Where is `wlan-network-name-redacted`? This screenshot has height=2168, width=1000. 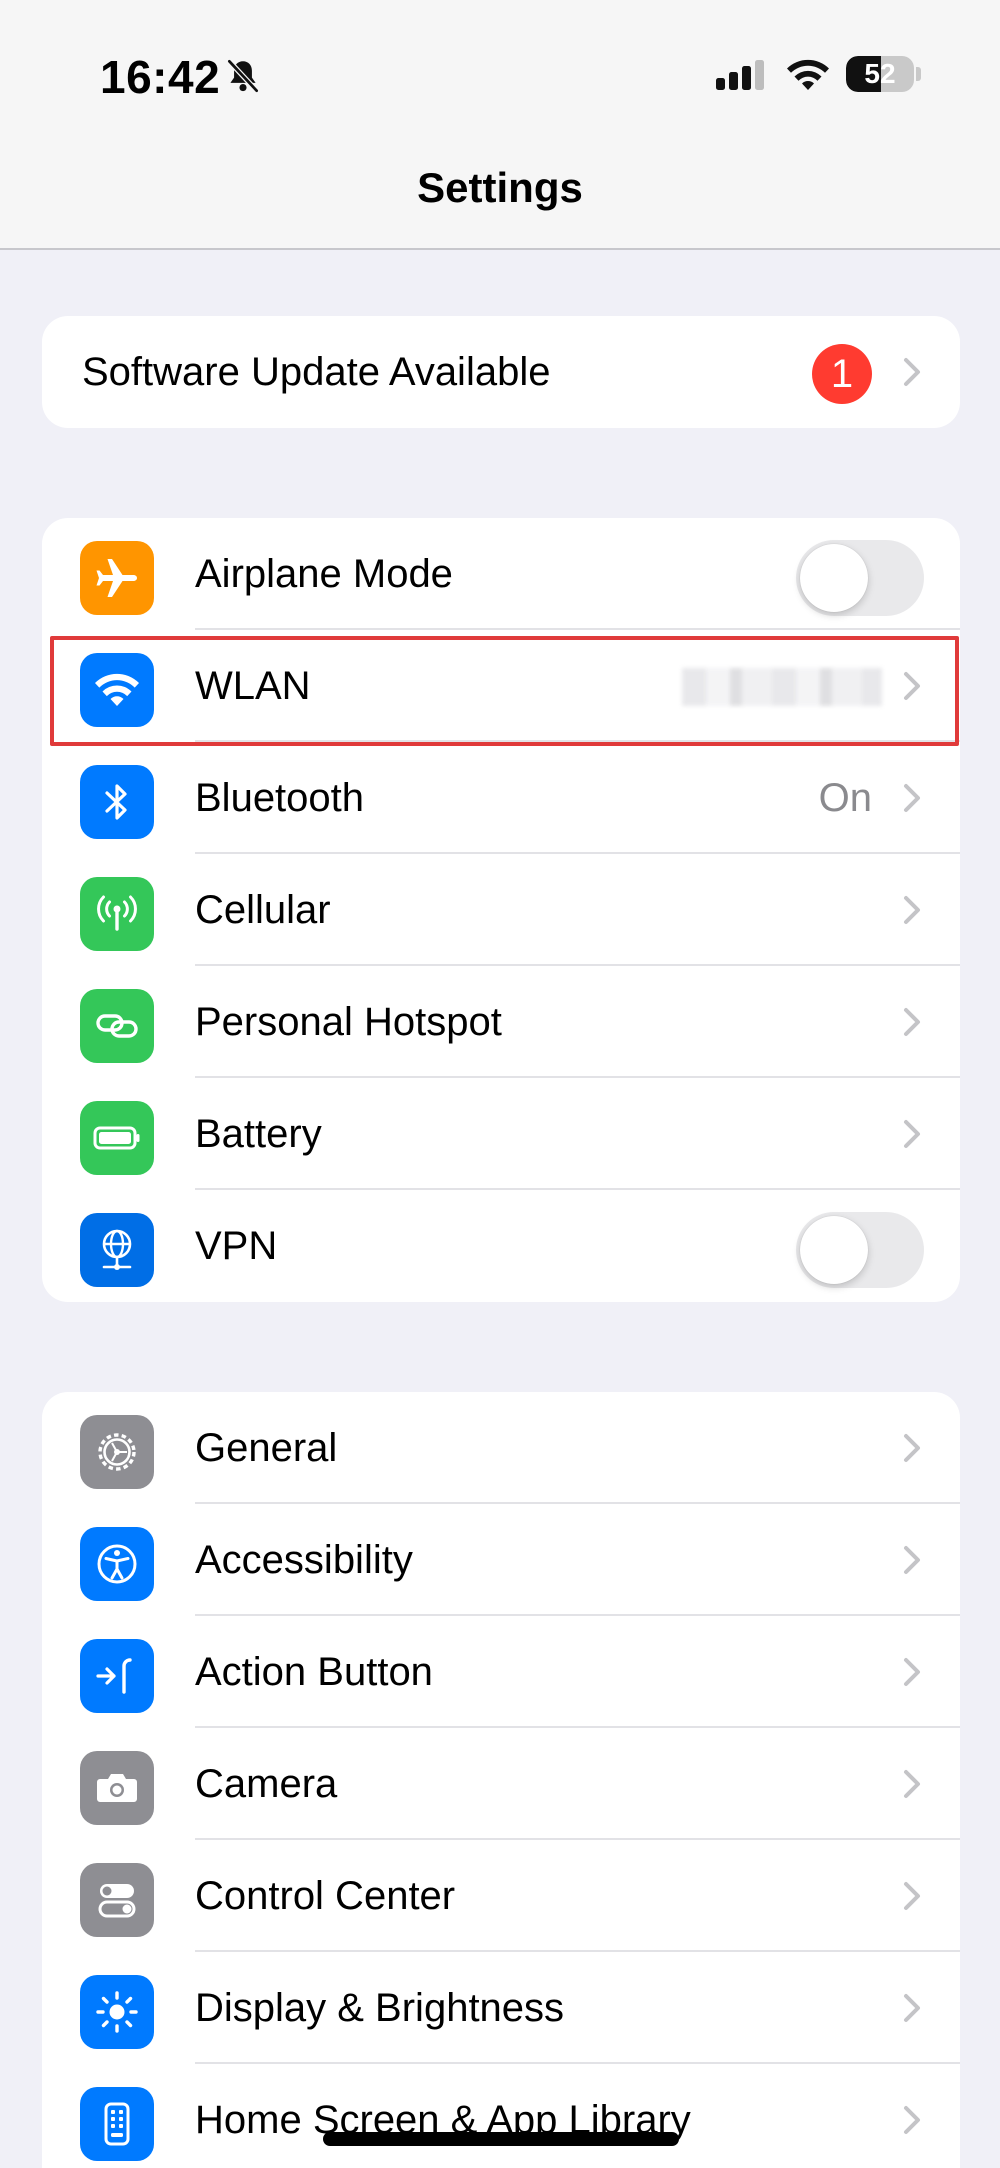
wlan-network-name-redacted is located at coordinates (782, 687).